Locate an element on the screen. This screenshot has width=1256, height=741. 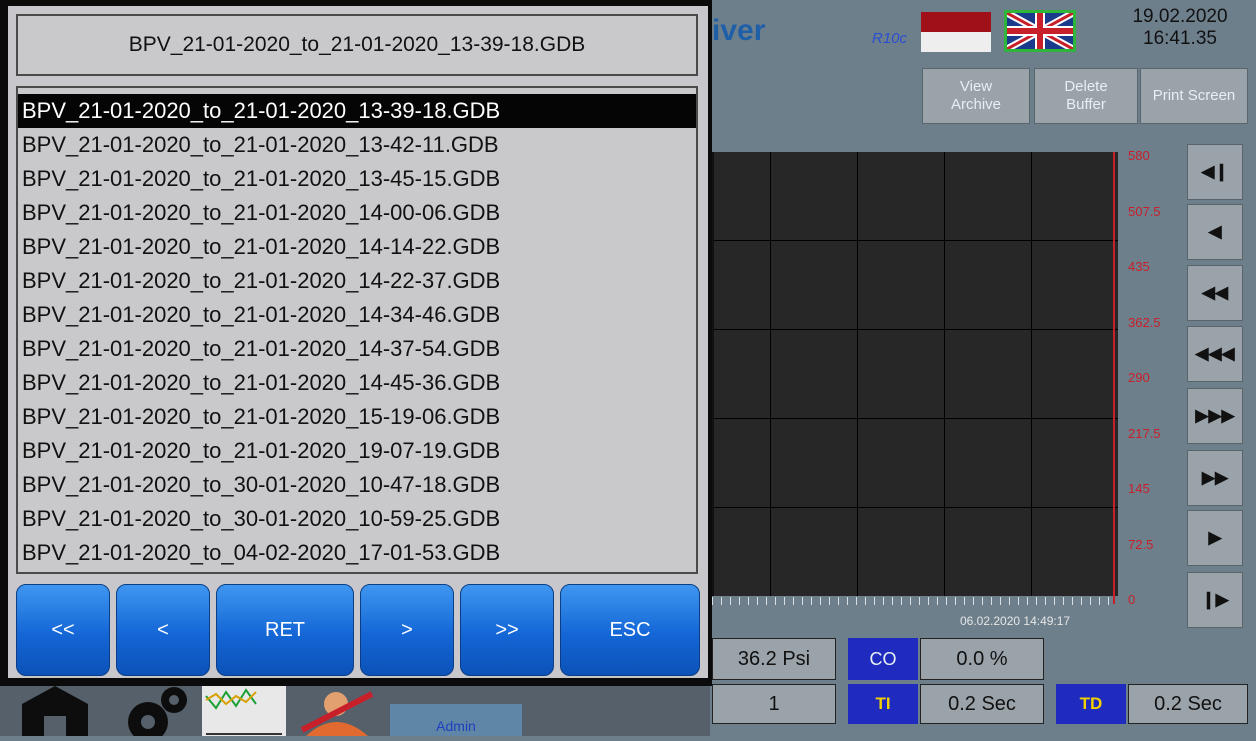
y-axis-label: 72.5 is located at coordinates (1141, 544).